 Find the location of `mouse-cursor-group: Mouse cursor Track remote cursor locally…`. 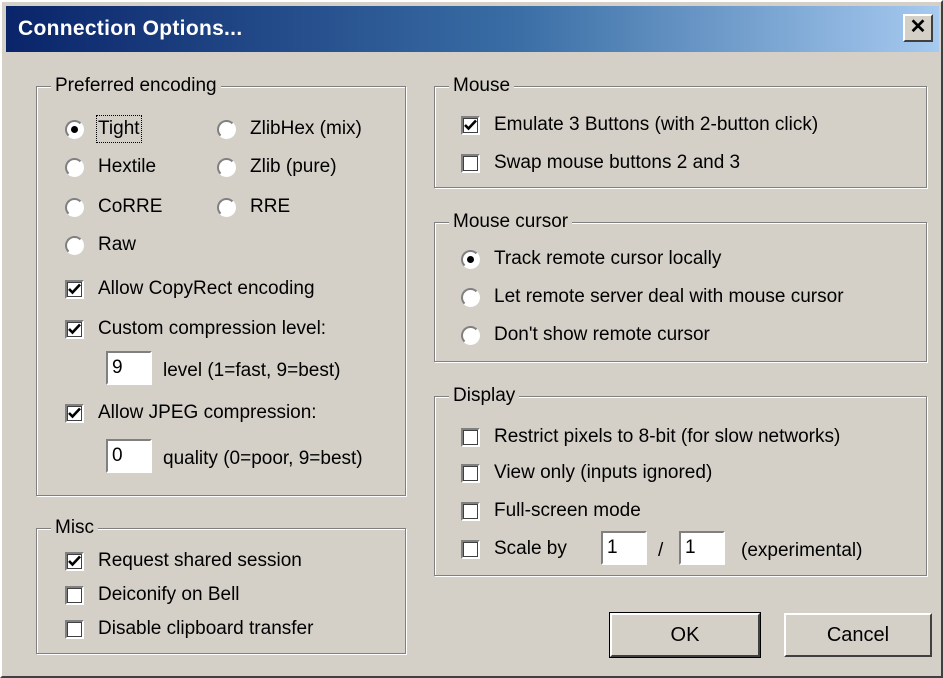

mouse-cursor-group: Mouse cursor Track remote cursor locally… is located at coordinates (680, 286).